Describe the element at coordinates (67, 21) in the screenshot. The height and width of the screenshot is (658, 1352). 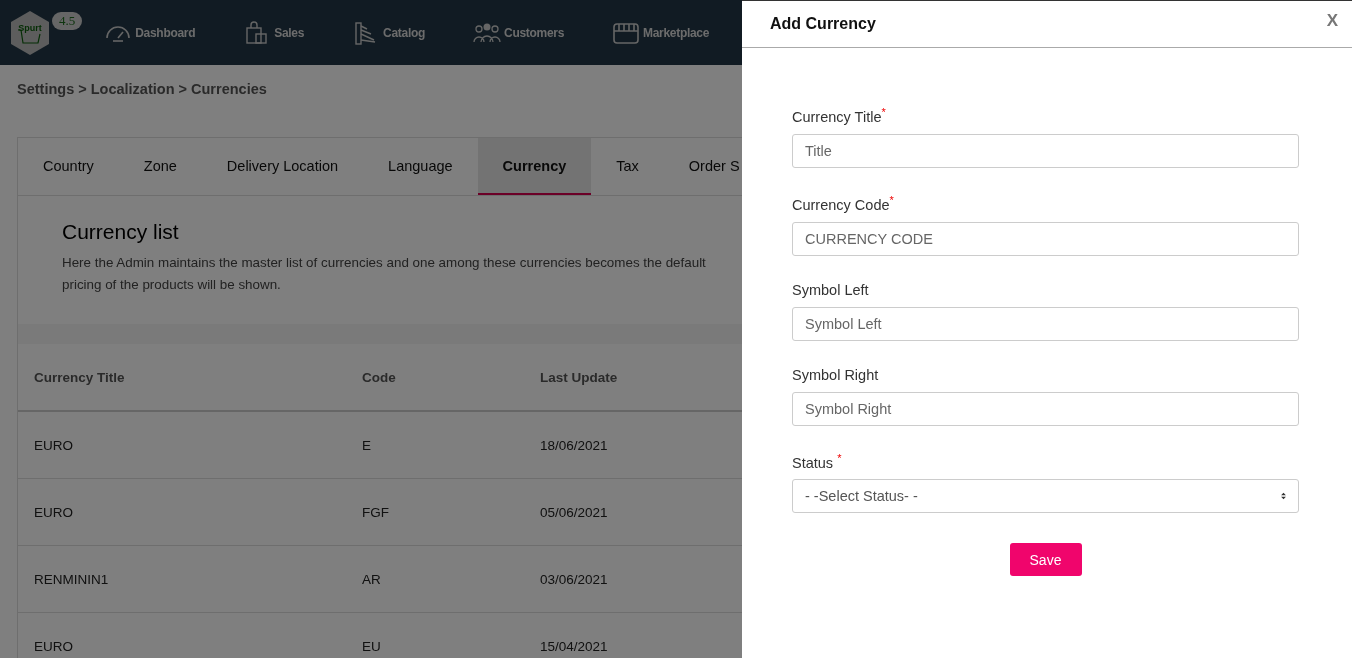
I see `version-badge: 4.5` at that location.